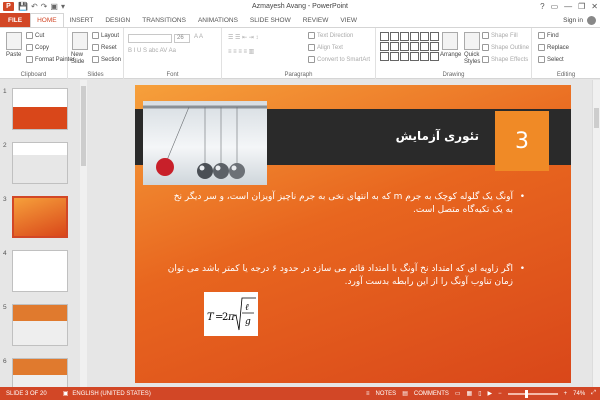 The width and height of the screenshot is (600, 400). Describe the element at coordinates (47, 20) in the screenshot. I see `tab-home: HOME` at that location.